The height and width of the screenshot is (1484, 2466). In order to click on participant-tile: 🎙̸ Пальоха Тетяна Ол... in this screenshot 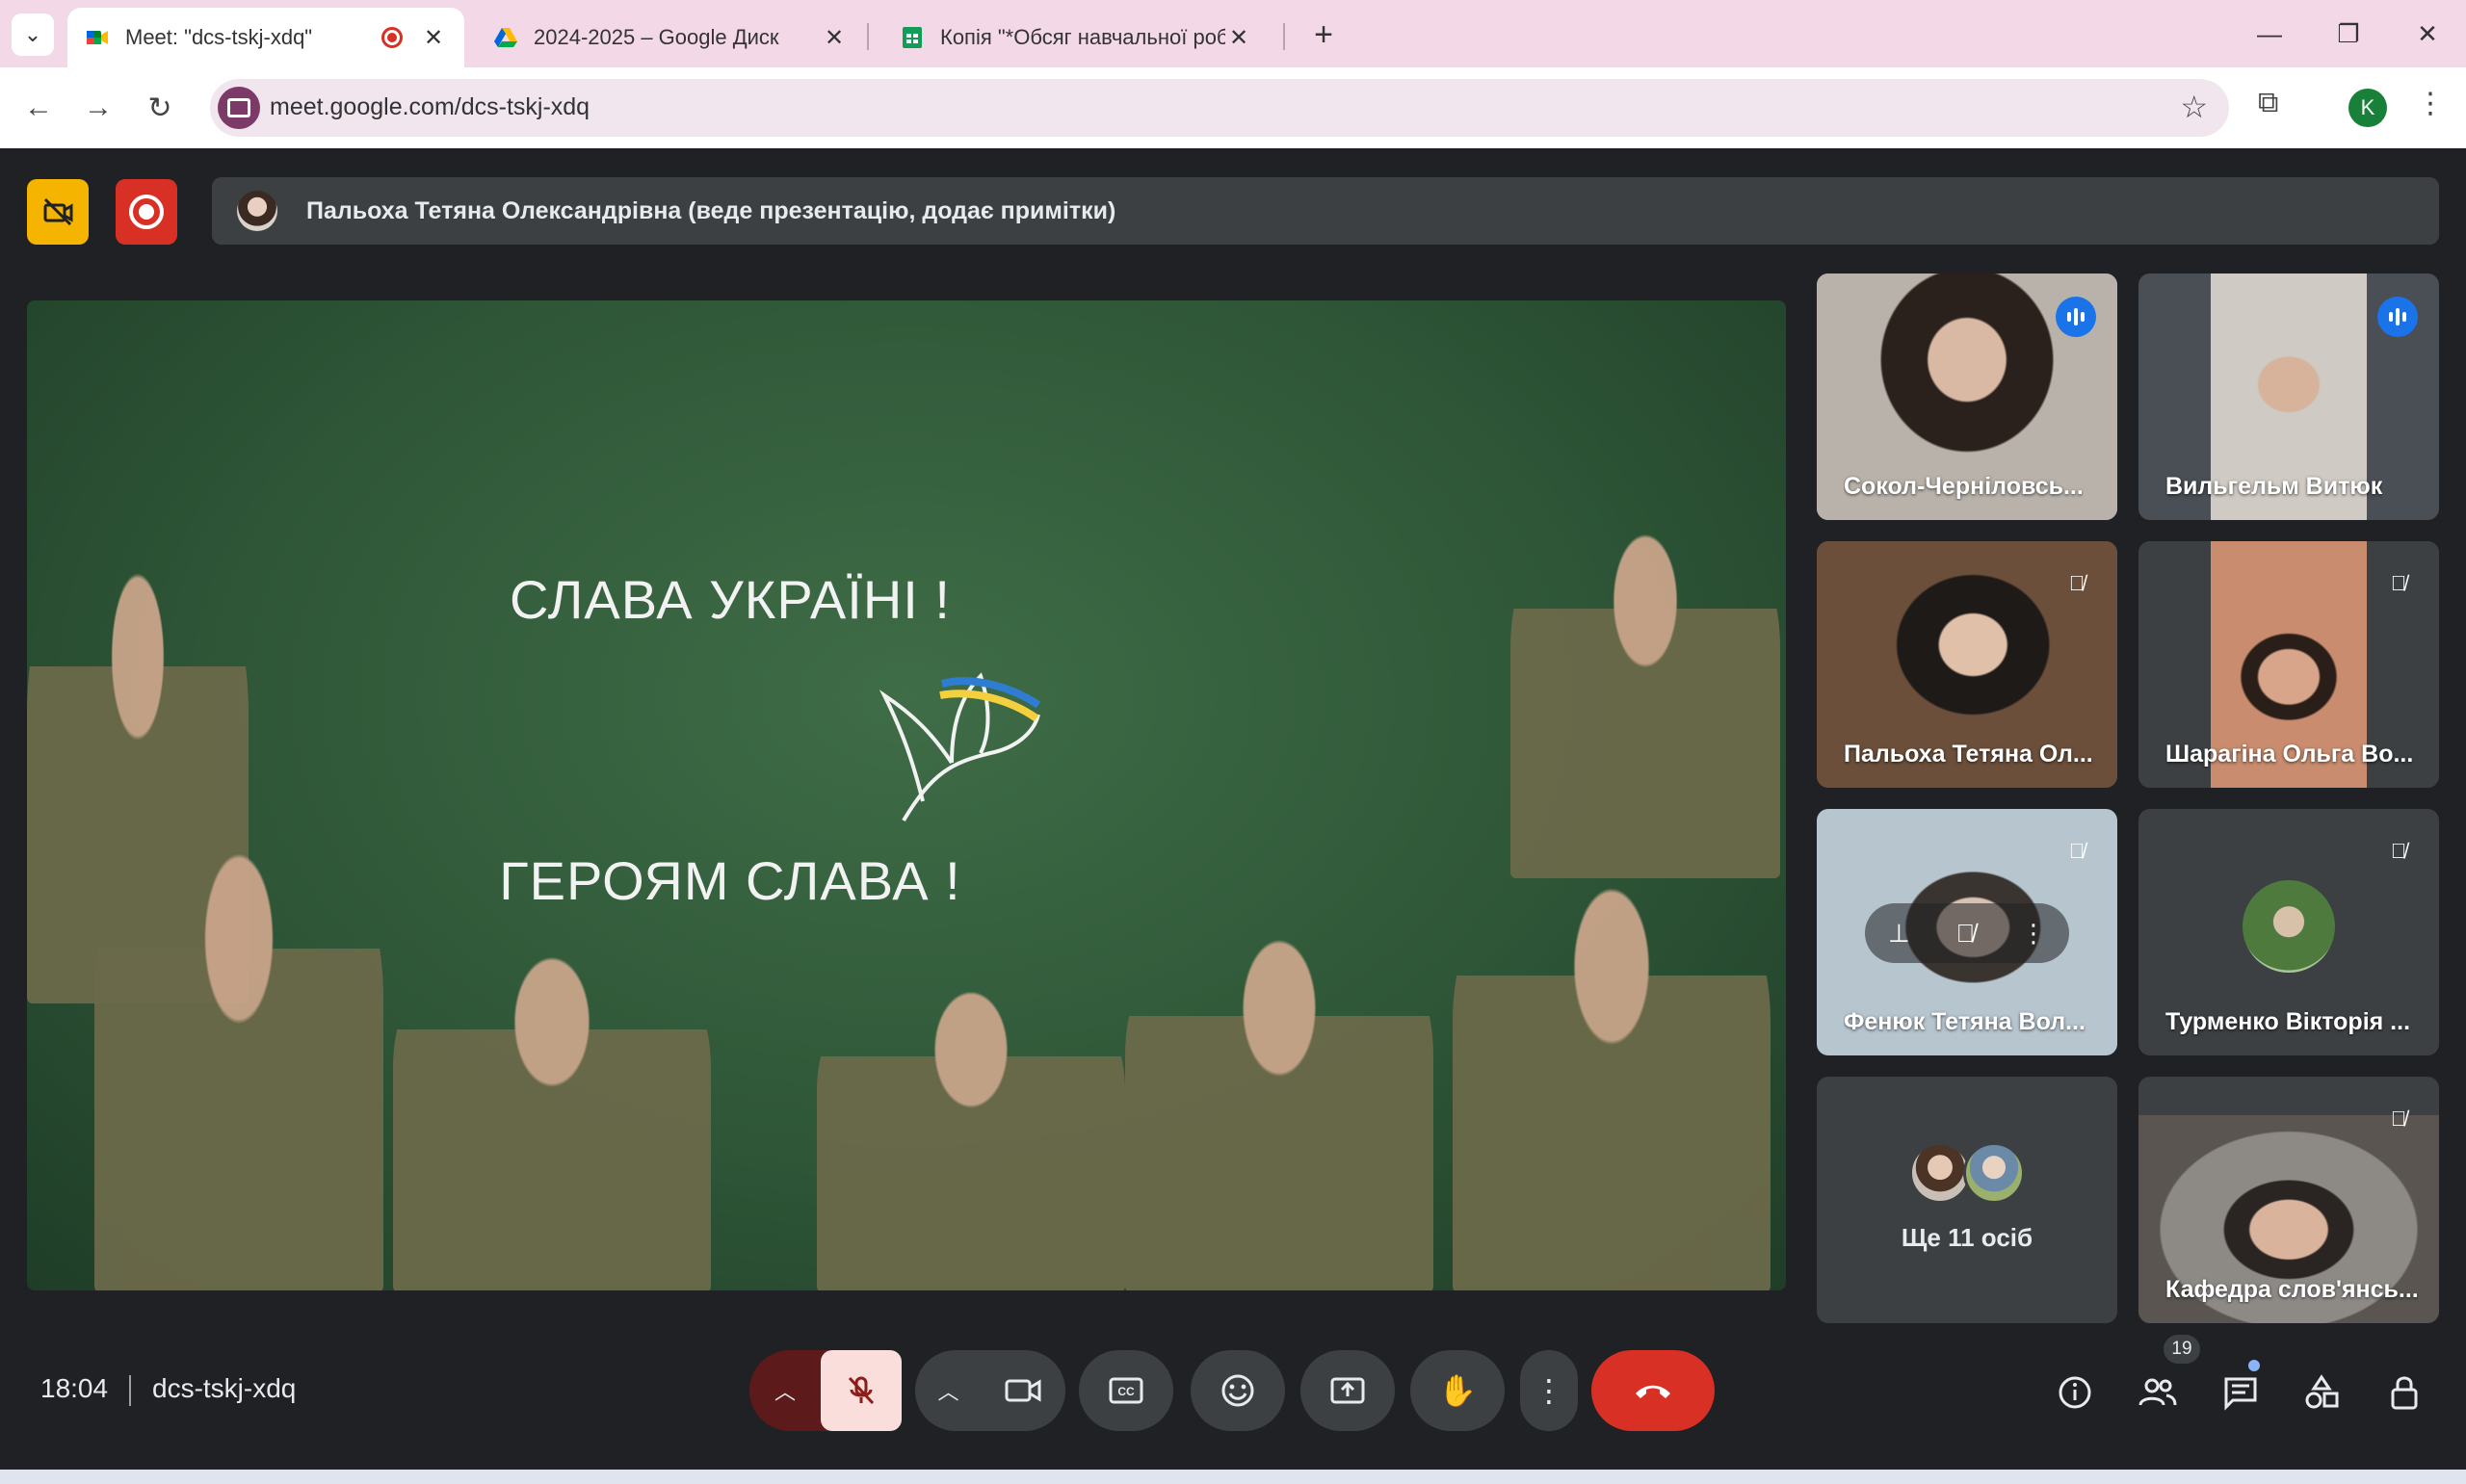, I will do `click(1967, 664)`.